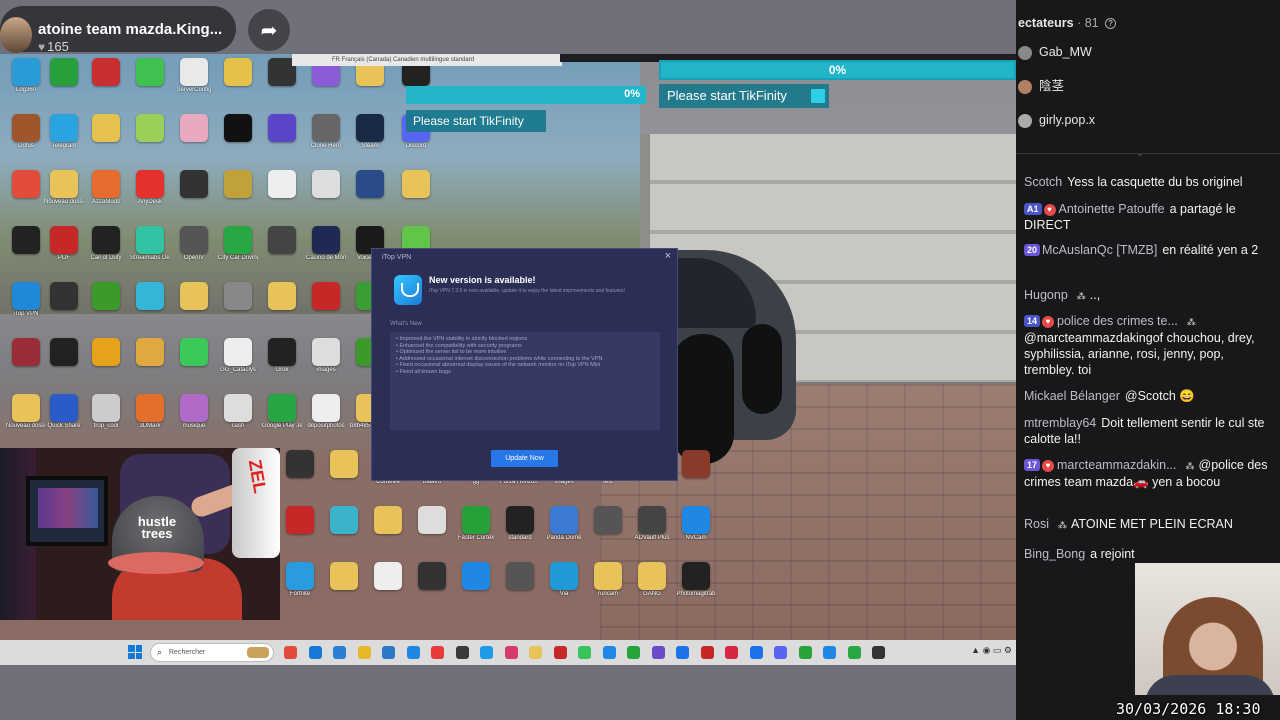 This screenshot has width=1280, height=720. I want to click on desktop-icon: Nouveau dossier (3), so click(26, 412).